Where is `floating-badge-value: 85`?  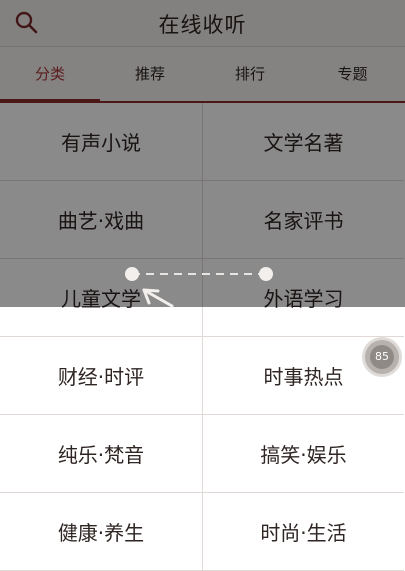 floating-badge-value: 85 is located at coordinates (382, 357).